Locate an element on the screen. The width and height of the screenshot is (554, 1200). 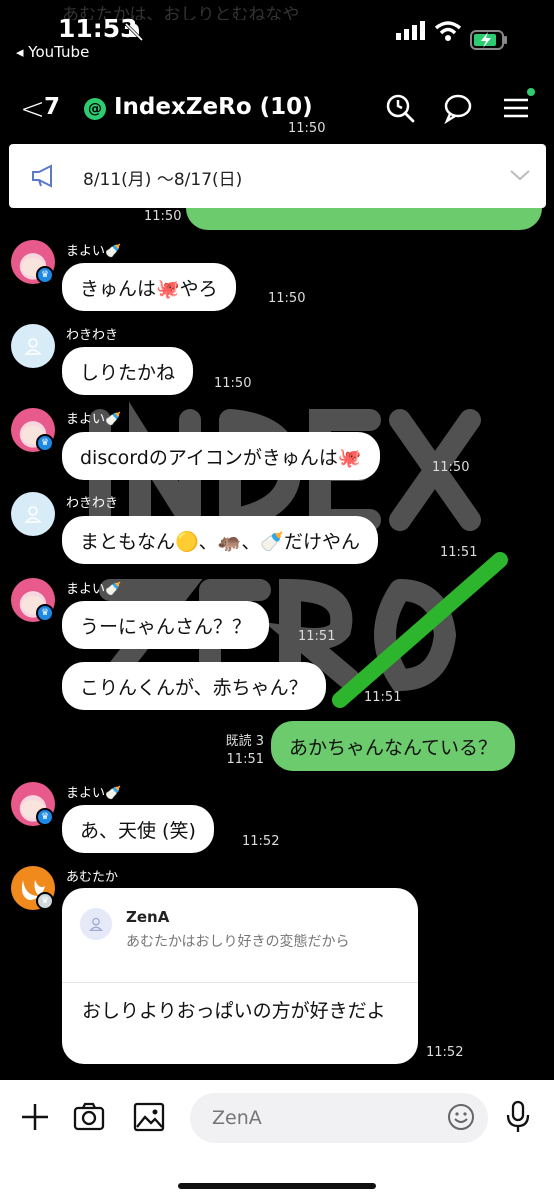
message-input is located at coordinates (339, 1118).